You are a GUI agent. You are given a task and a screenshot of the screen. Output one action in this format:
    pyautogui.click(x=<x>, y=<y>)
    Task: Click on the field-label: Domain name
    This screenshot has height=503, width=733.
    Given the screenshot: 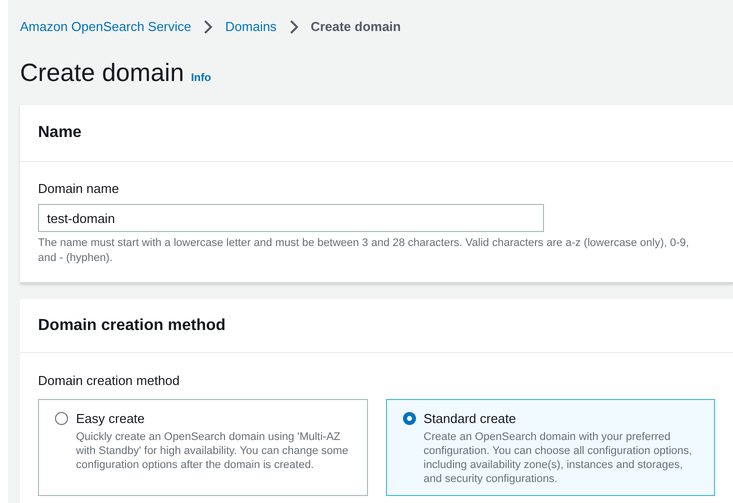 What is the action you would take?
    pyautogui.click(x=79, y=189)
    